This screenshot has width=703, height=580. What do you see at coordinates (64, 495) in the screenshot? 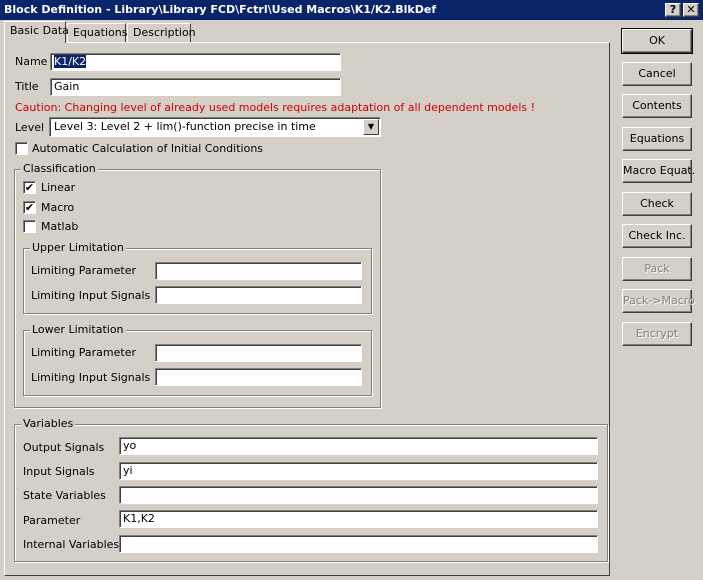
I see `state-variables-label: State Variables` at bounding box center [64, 495].